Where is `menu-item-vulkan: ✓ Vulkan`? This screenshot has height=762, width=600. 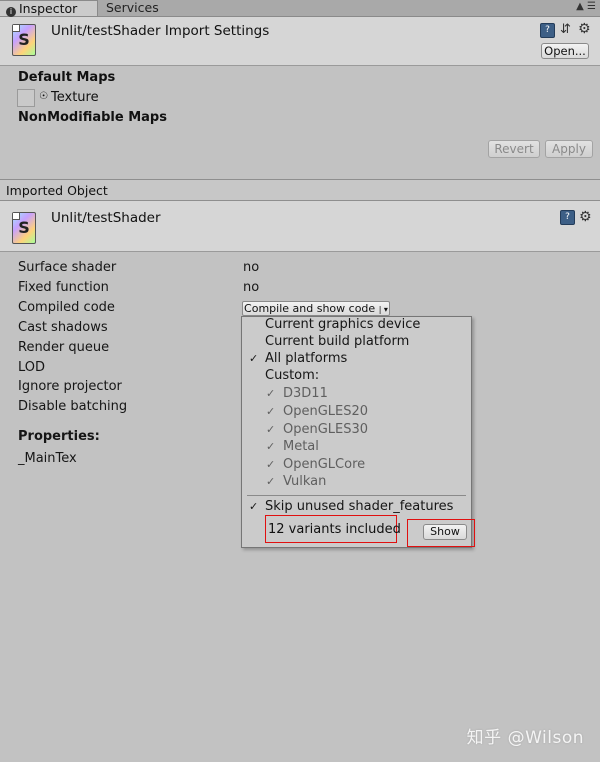
menu-item-vulkan: ✓ Vulkan is located at coordinates (356, 481).